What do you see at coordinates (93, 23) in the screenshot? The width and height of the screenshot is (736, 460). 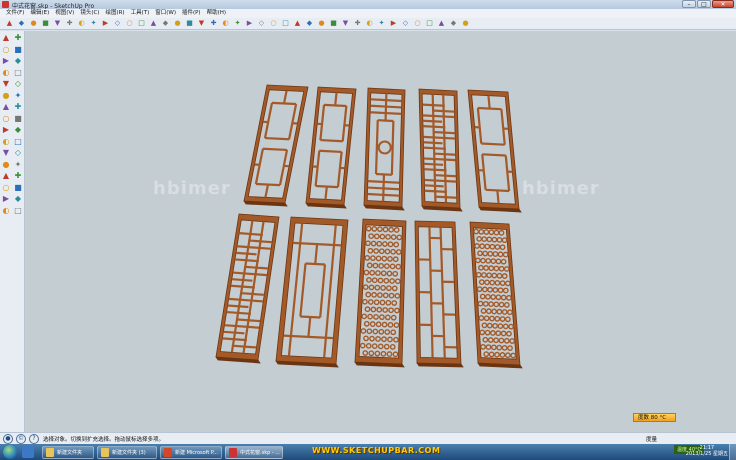 I see `polygon-icon: ✦` at bounding box center [93, 23].